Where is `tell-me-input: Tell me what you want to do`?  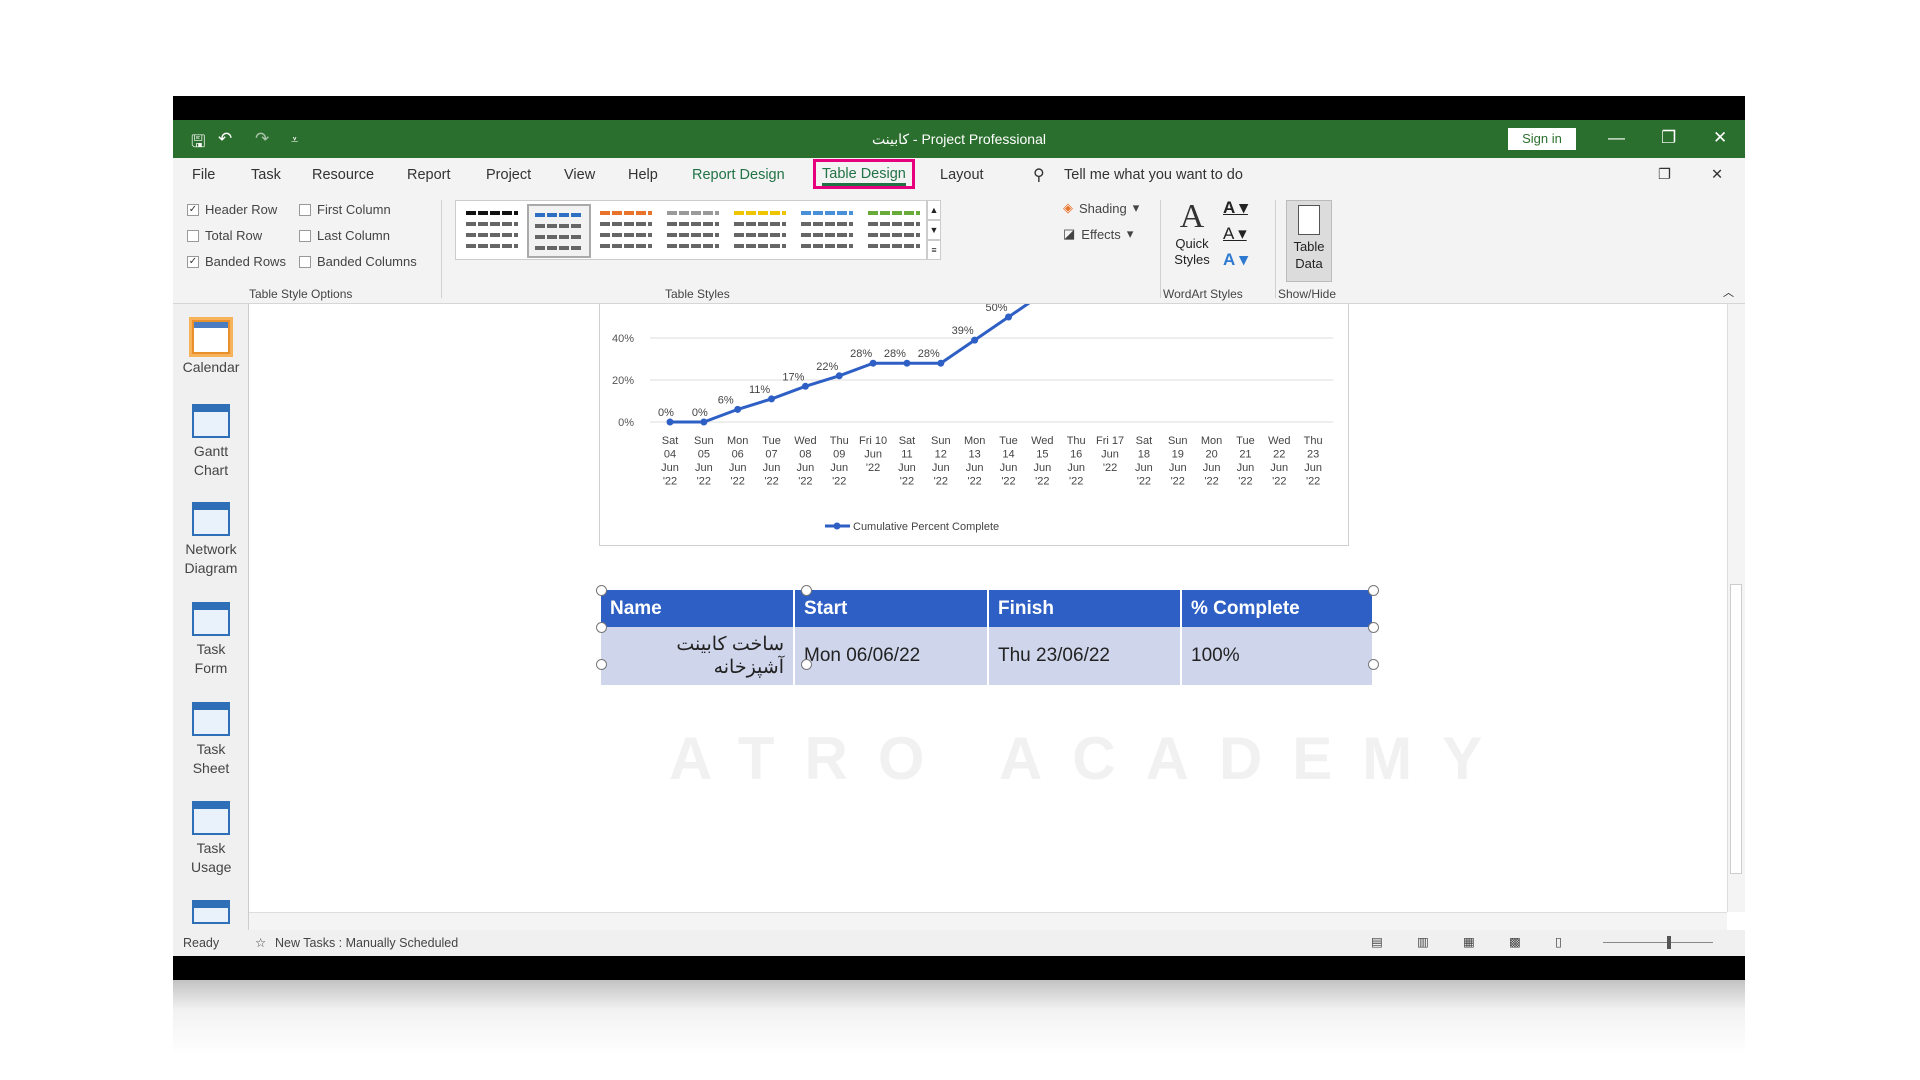 tell-me-input: Tell me what you want to do is located at coordinates (1153, 175).